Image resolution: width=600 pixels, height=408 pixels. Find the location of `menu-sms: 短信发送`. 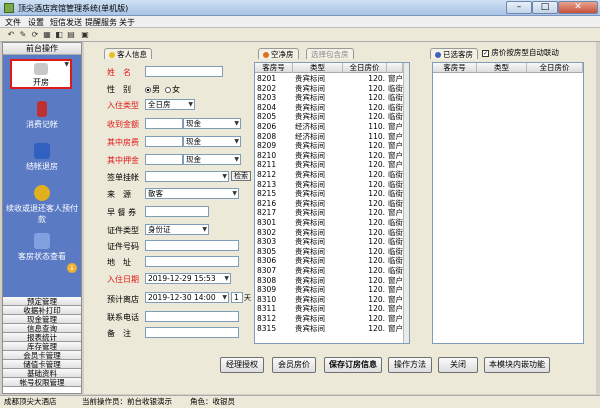

menu-sms: 短信发送 is located at coordinates (66, 22).